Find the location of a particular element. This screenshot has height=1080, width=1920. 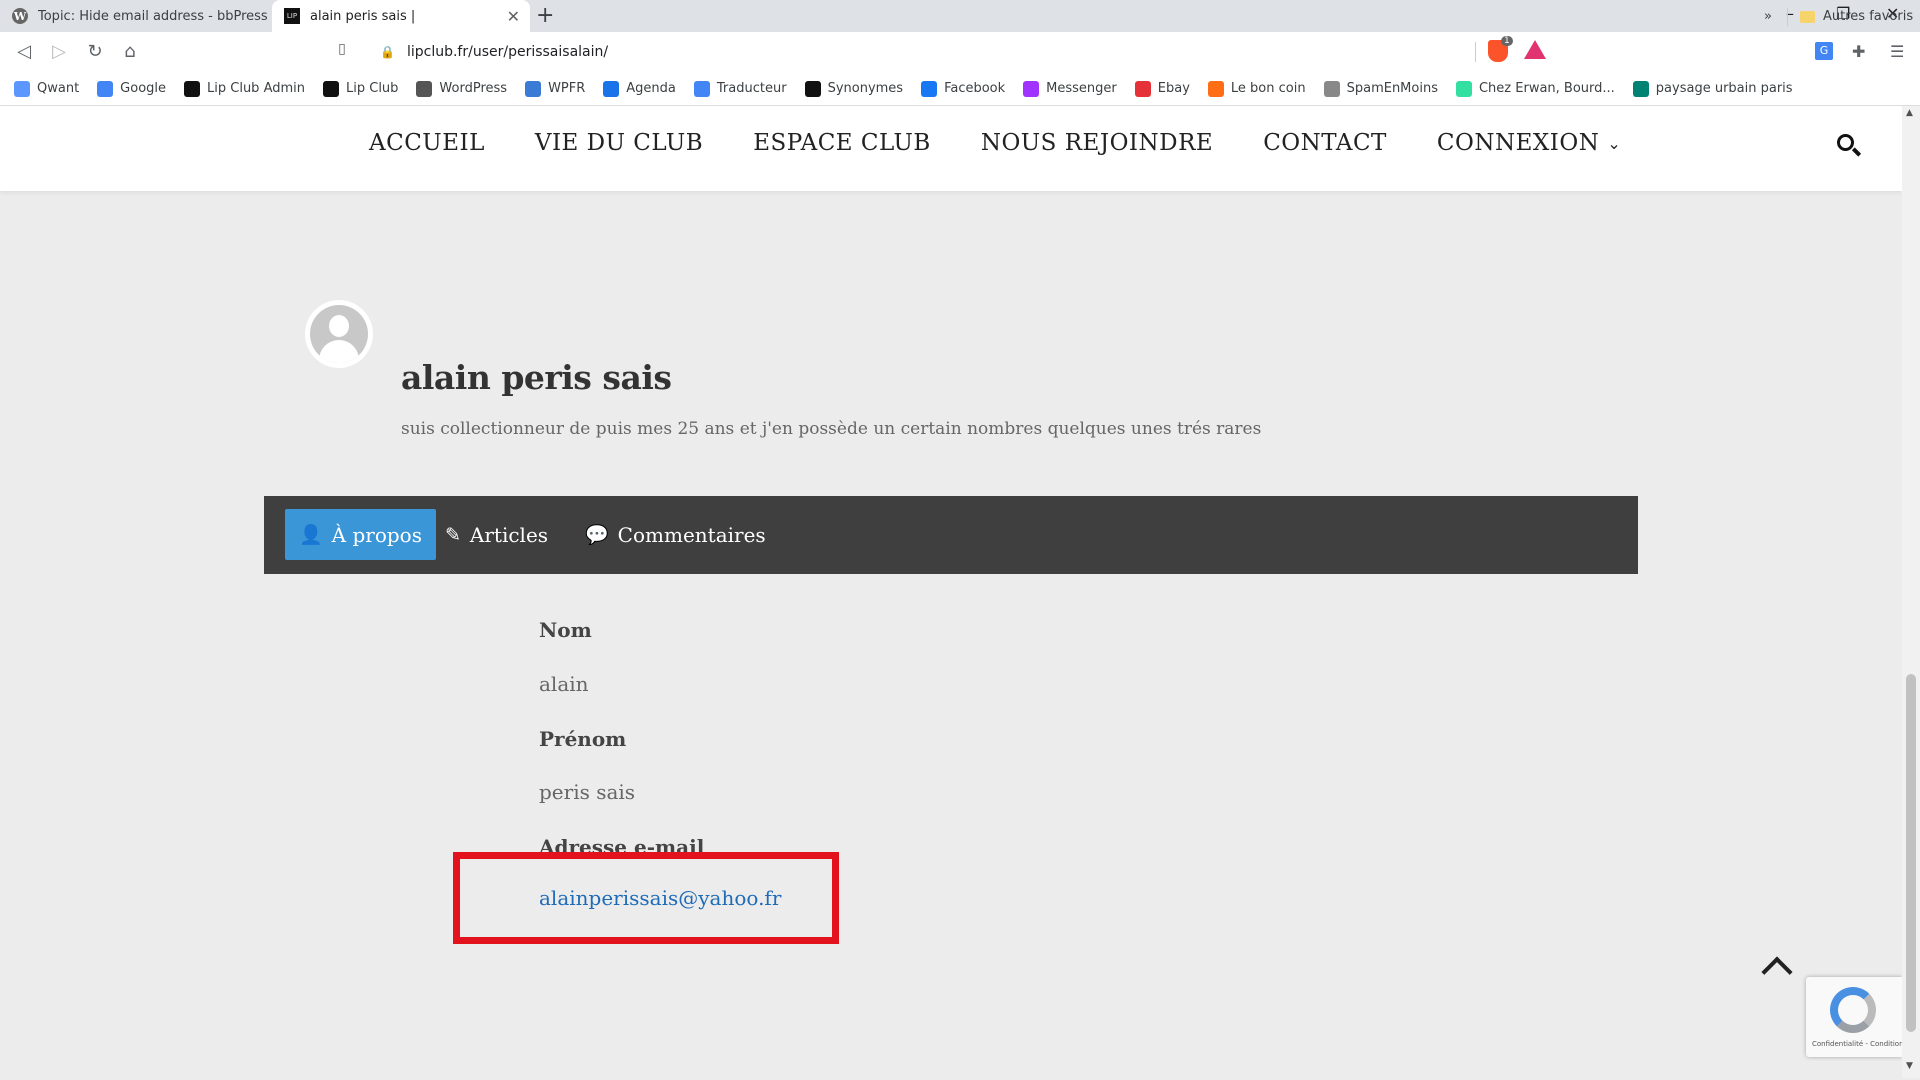

recaptcha-icon is located at coordinates (1853, 1010).